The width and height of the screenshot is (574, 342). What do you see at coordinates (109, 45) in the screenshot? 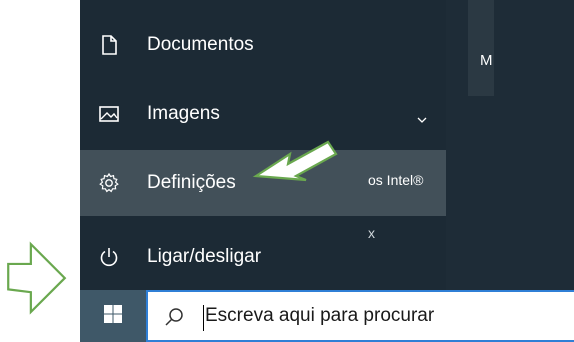
I see `document-icon` at bounding box center [109, 45].